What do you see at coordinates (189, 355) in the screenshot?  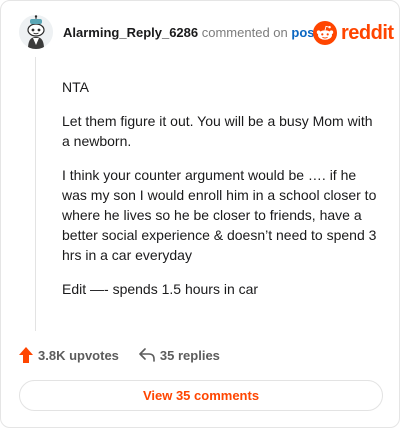 I see `replies-count: 35 replies` at bounding box center [189, 355].